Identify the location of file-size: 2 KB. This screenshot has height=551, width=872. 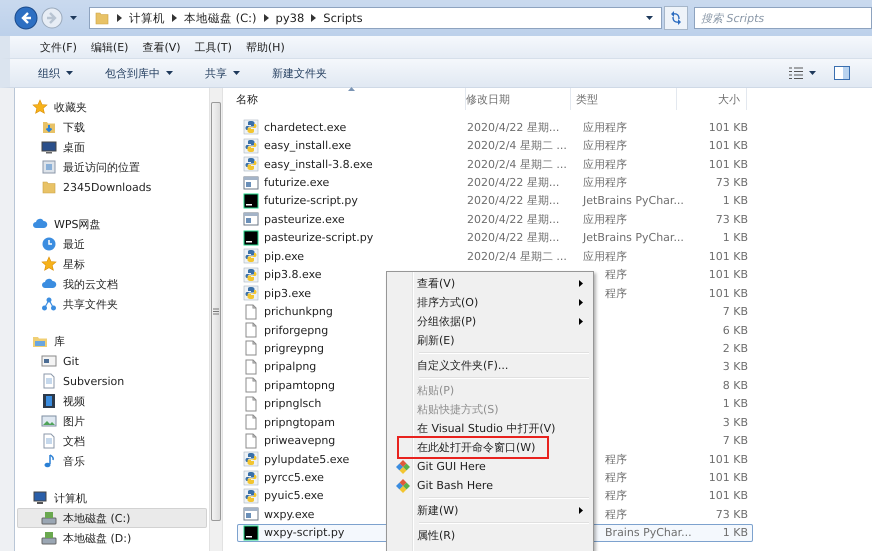
(735, 348).